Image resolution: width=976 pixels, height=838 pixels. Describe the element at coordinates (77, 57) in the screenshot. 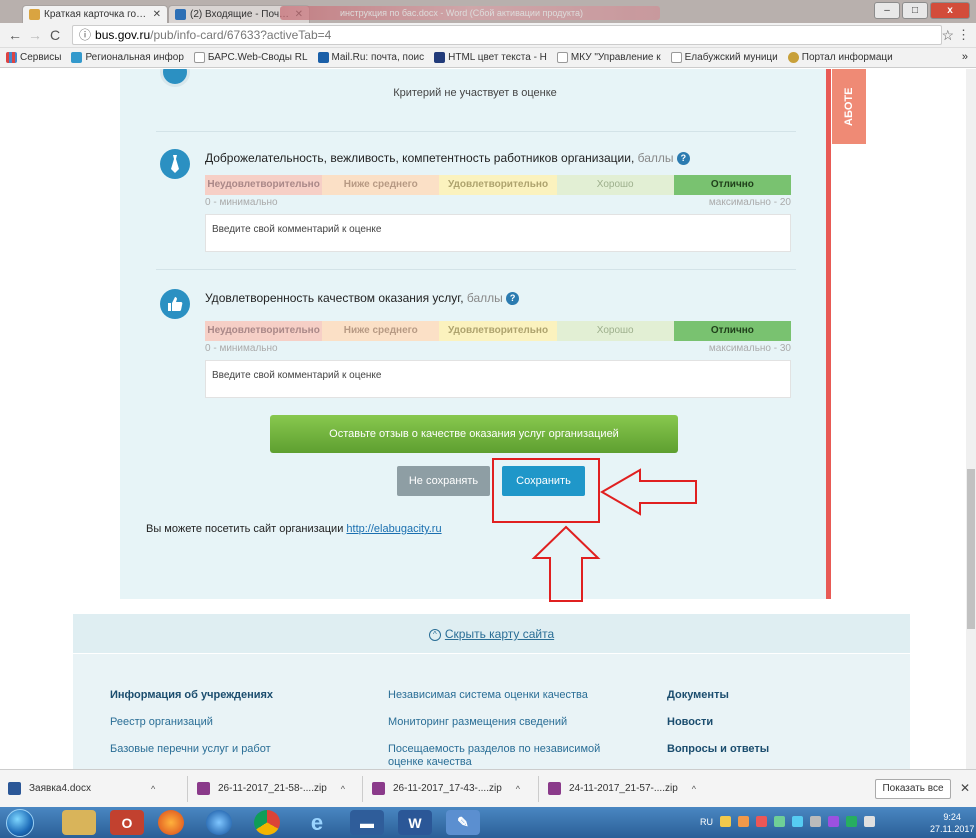

I see `person-icon` at that location.